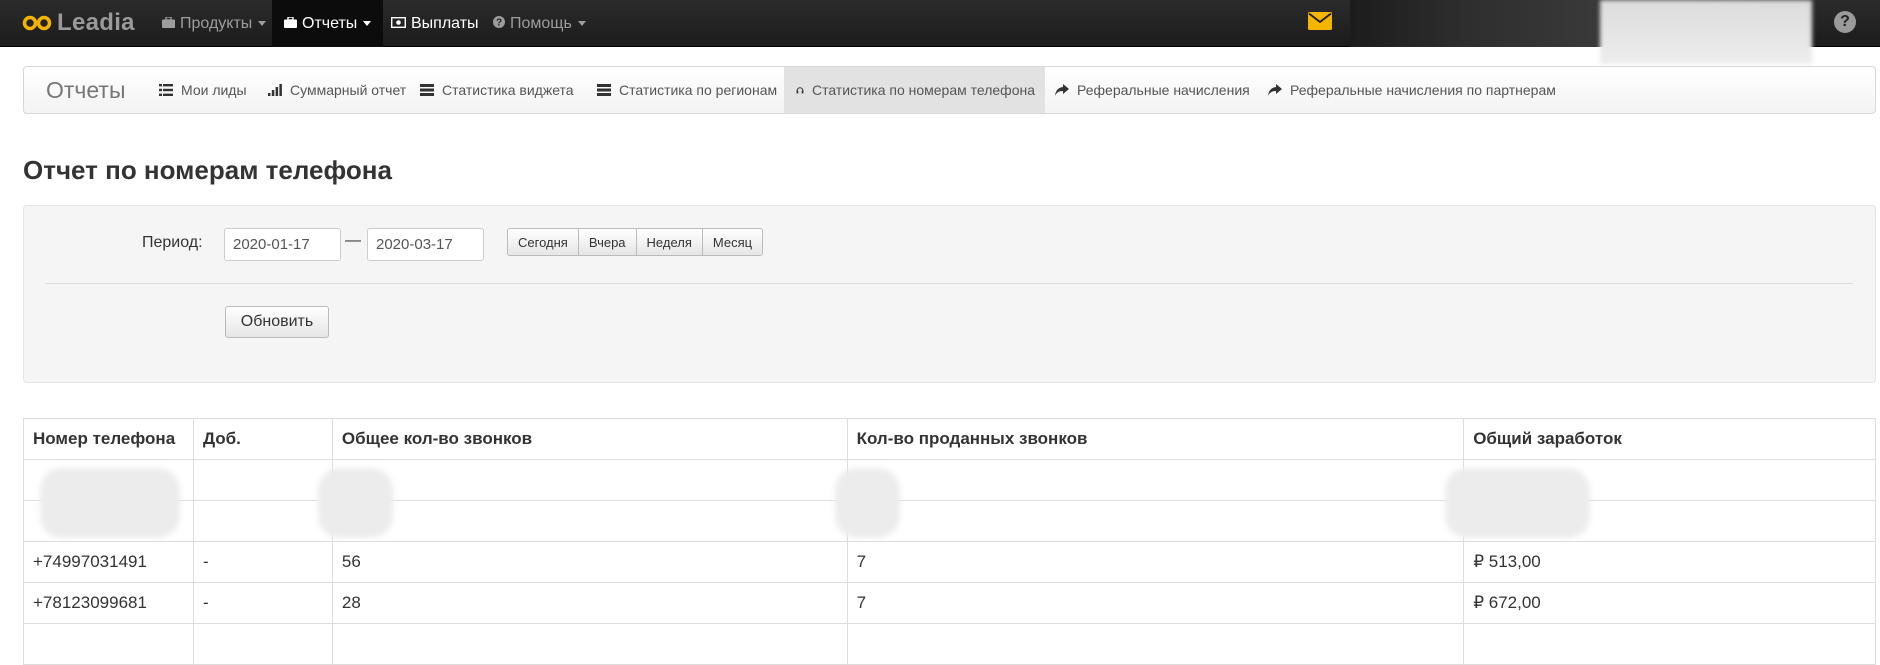 The width and height of the screenshot is (1880, 665). Describe the element at coordinates (108, 562) in the screenshot. I see `table-cell-phone: +74997031491` at that location.